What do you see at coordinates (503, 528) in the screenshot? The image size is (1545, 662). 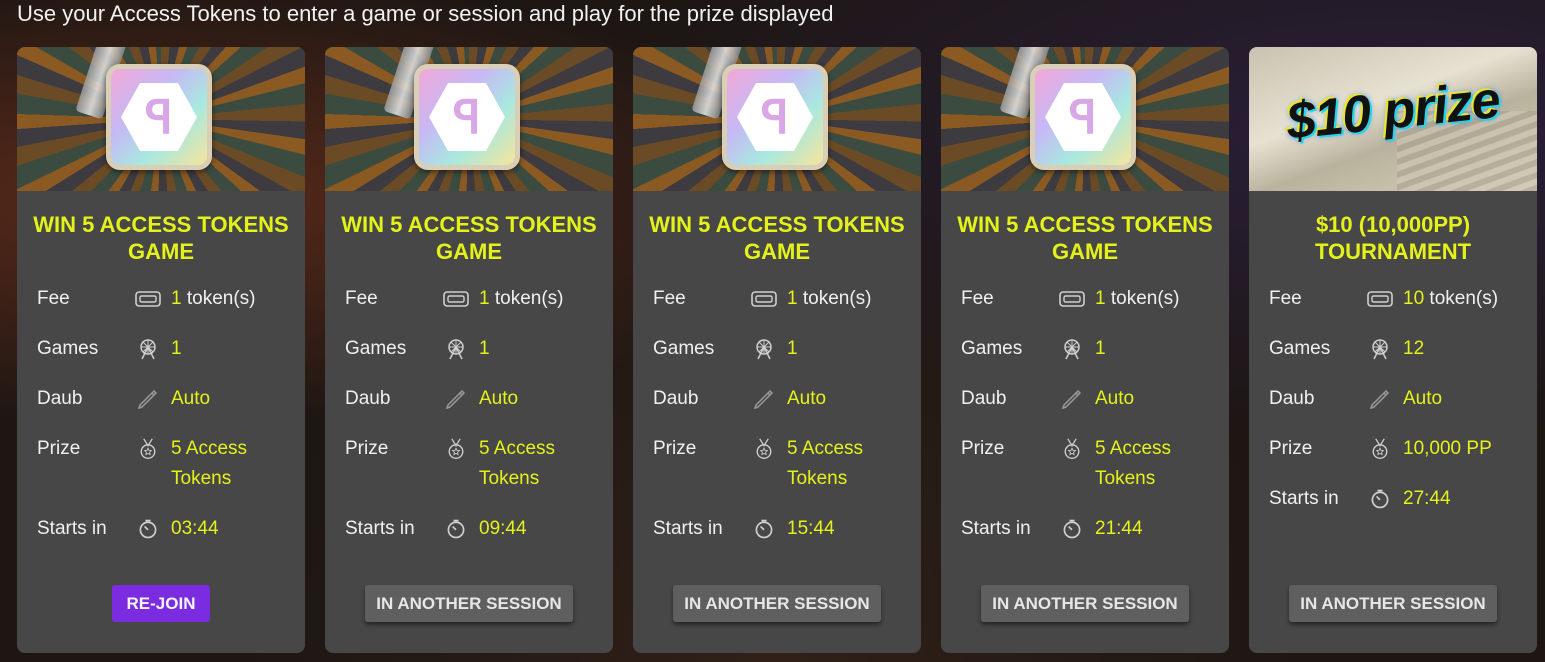 I see `countdown-value: 09:44` at bounding box center [503, 528].